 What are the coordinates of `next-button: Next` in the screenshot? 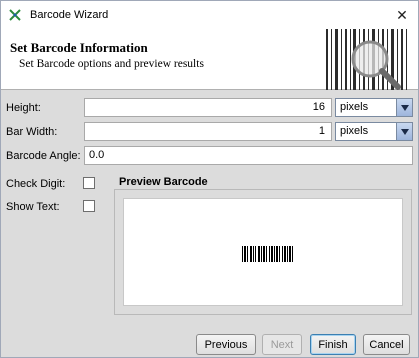 It's located at (282, 344).